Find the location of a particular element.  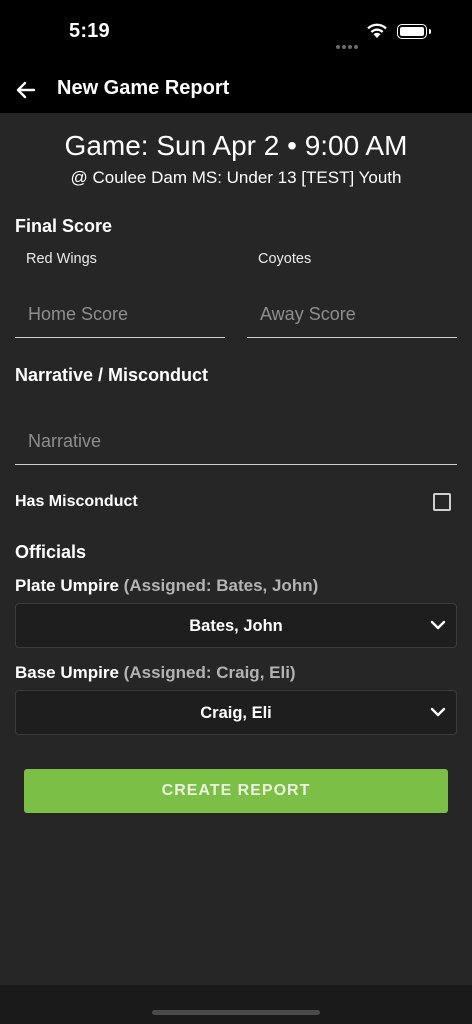

battery-icon is located at coordinates (414, 31).